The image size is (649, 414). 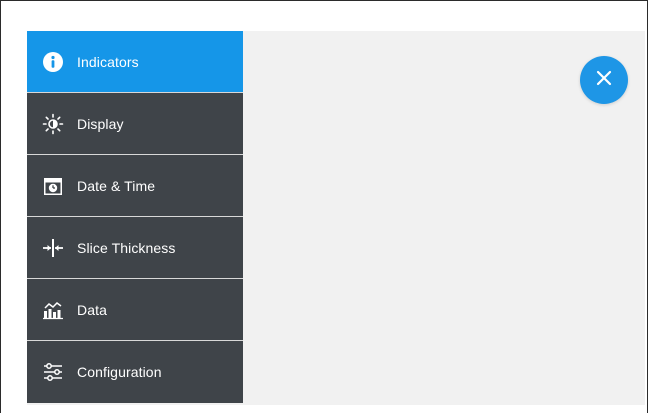 I want to click on menu-label-display: Display, so click(x=100, y=123).